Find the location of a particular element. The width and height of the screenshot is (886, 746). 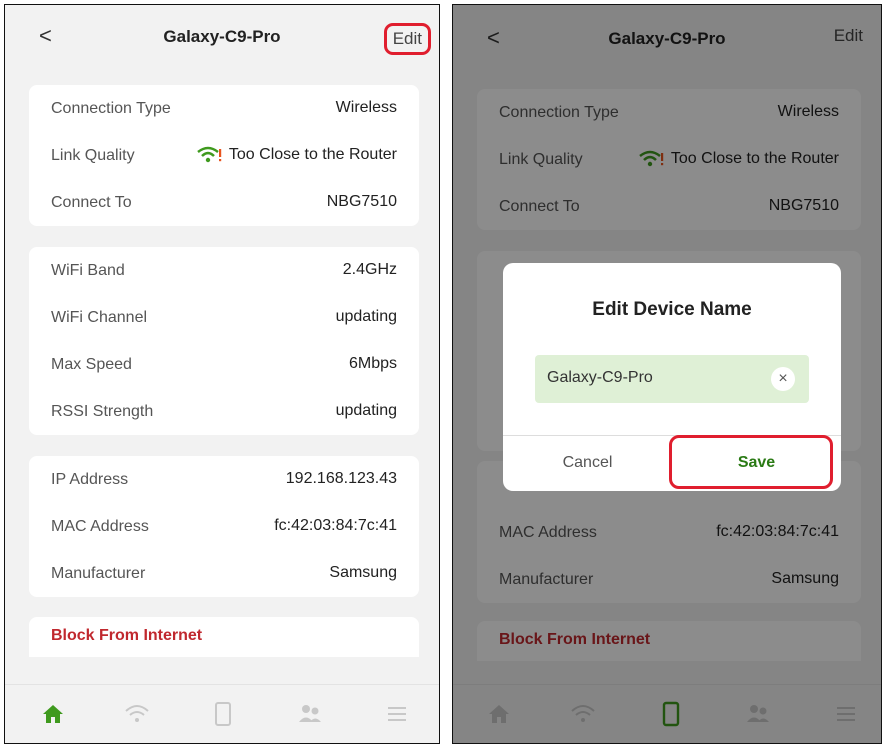

row-value: Too Close to the Router is located at coordinates (312, 154).